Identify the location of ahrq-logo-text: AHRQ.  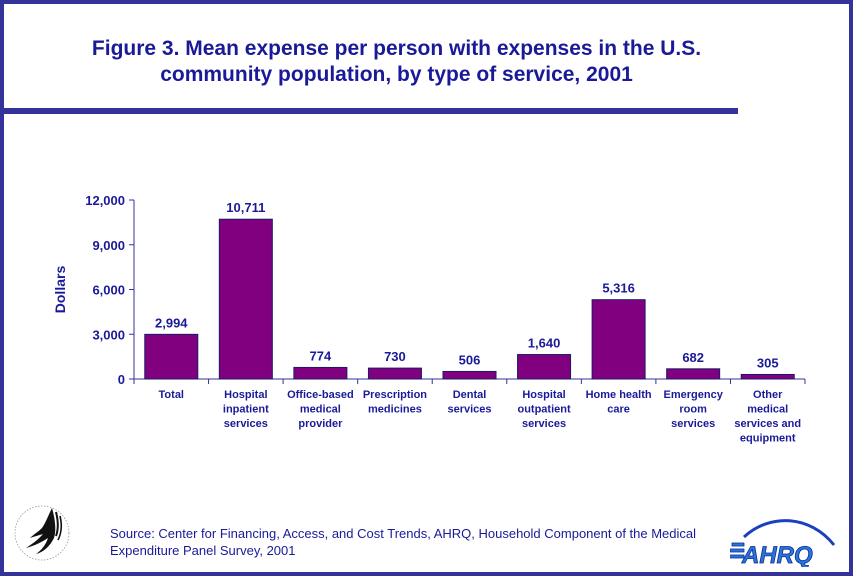
(777, 554).